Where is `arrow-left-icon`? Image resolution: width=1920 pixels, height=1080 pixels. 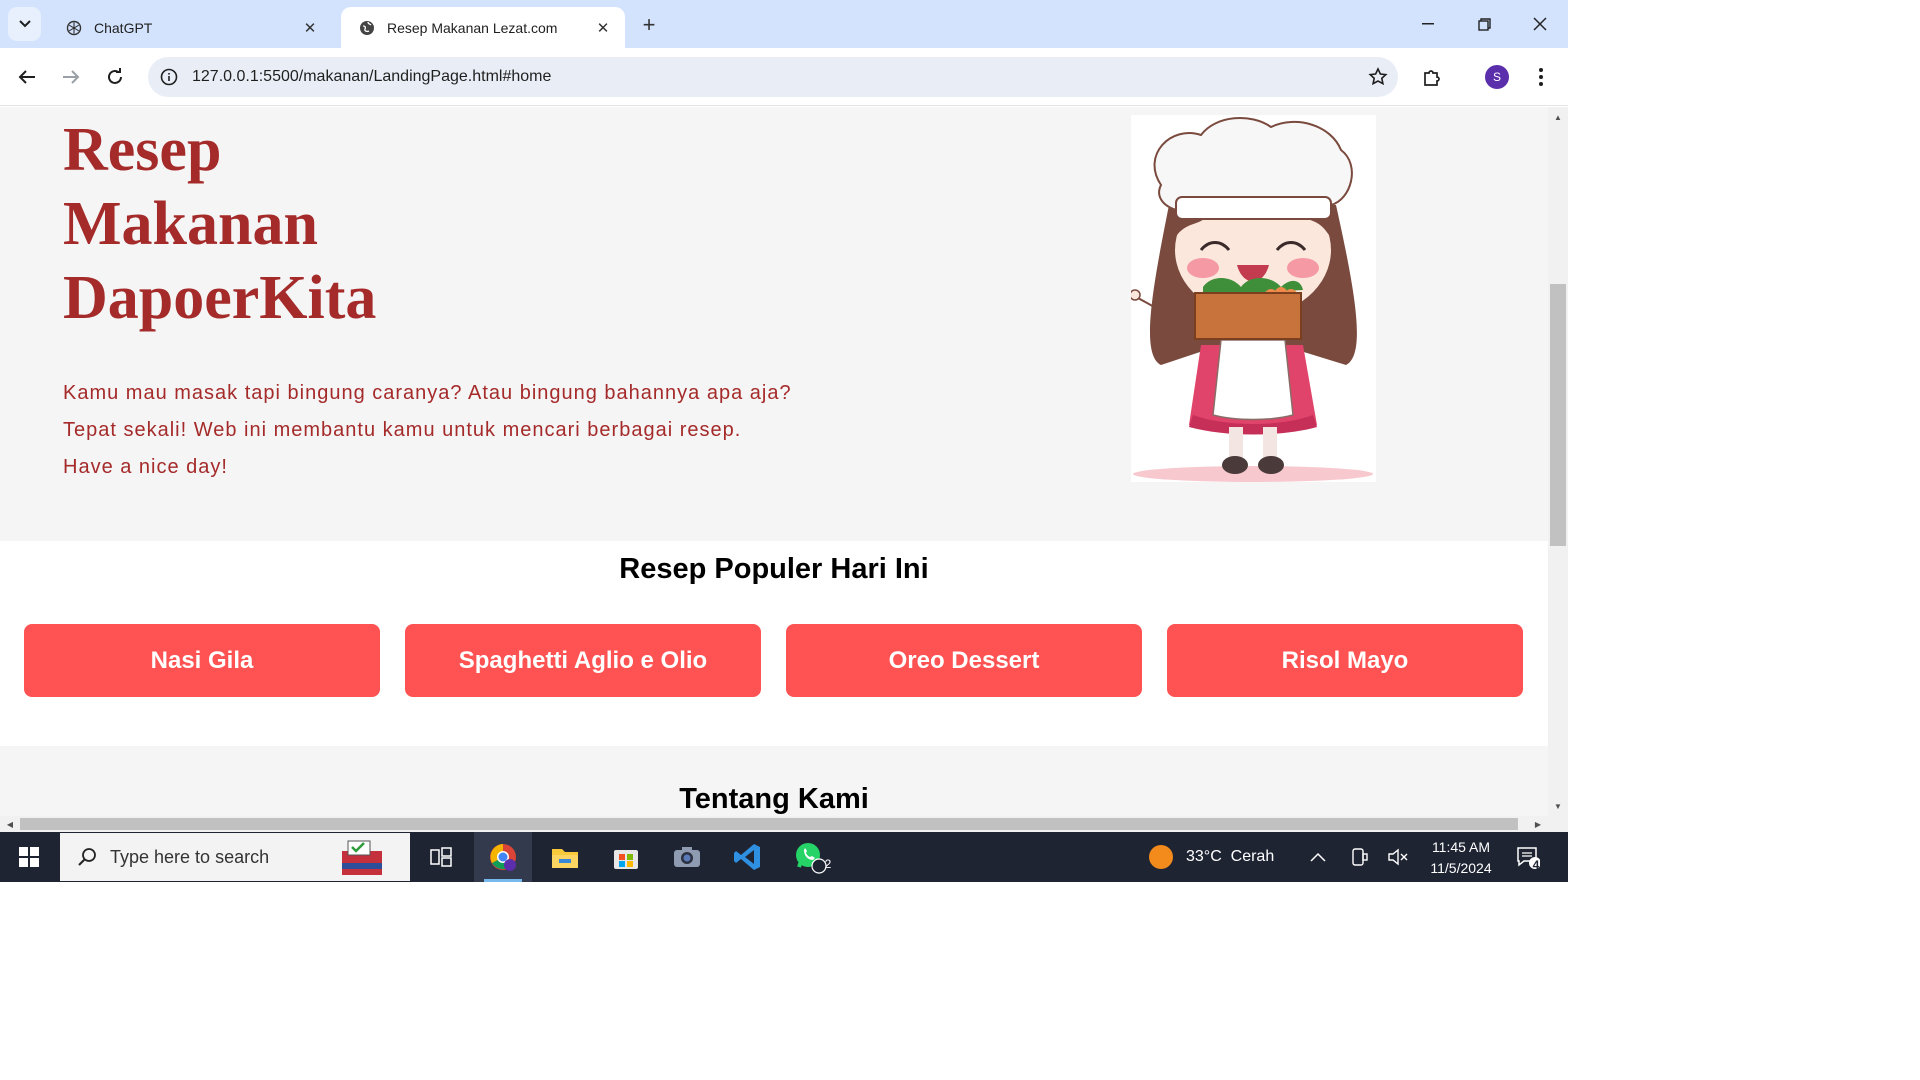 arrow-left-icon is located at coordinates (26, 77).